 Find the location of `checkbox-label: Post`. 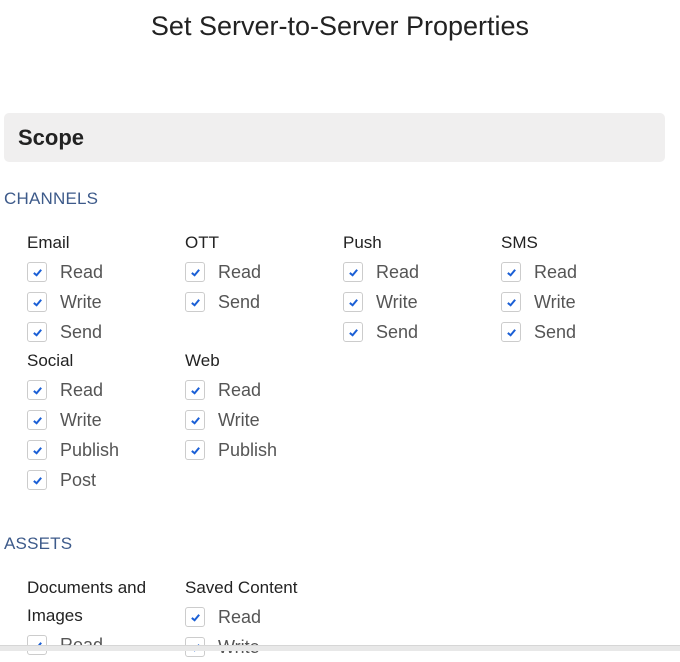

checkbox-label: Post is located at coordinates (78, 479).